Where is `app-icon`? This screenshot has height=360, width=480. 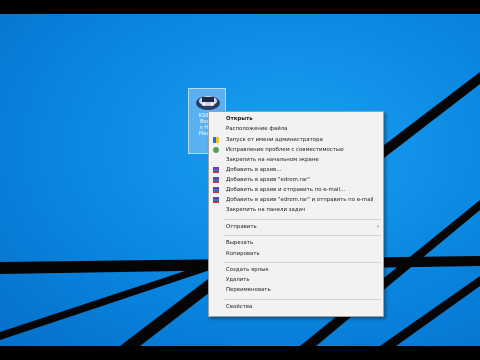
app-icon is located at coordinates (208, 103).